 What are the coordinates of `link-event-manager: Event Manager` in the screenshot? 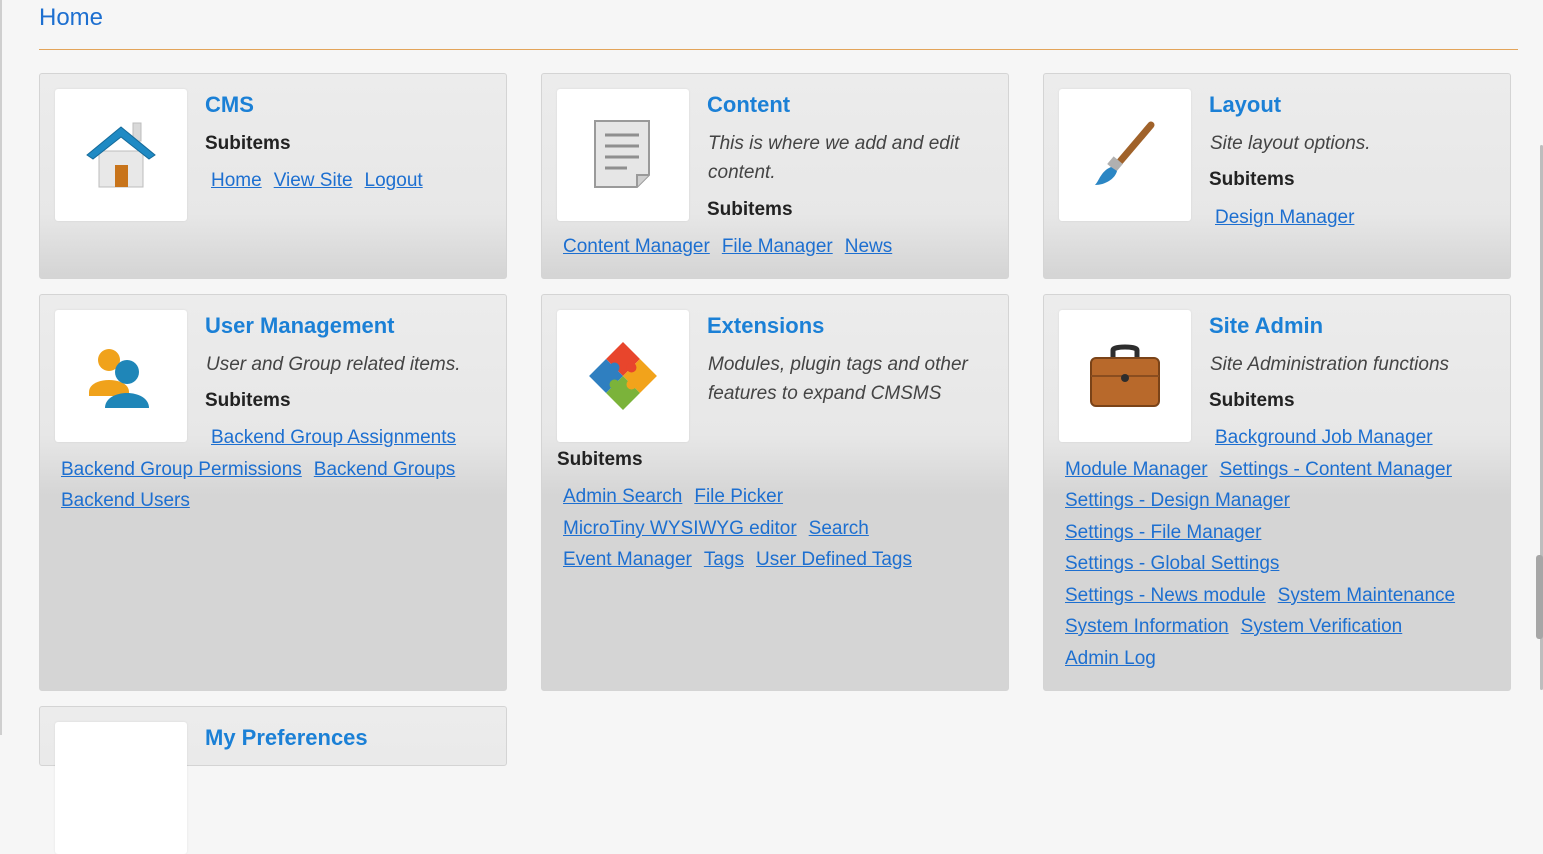 It's located at (627, 559).